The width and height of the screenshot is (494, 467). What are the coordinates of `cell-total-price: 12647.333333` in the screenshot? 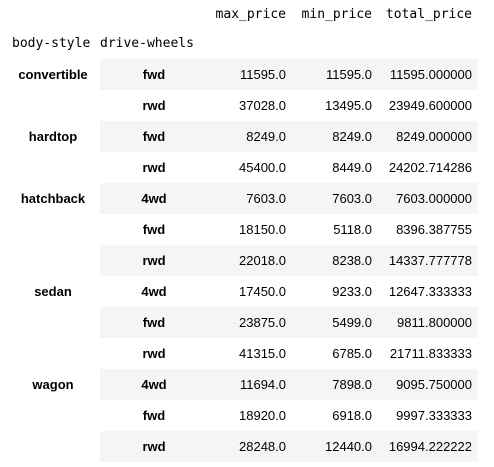 It's located at (430, 291).